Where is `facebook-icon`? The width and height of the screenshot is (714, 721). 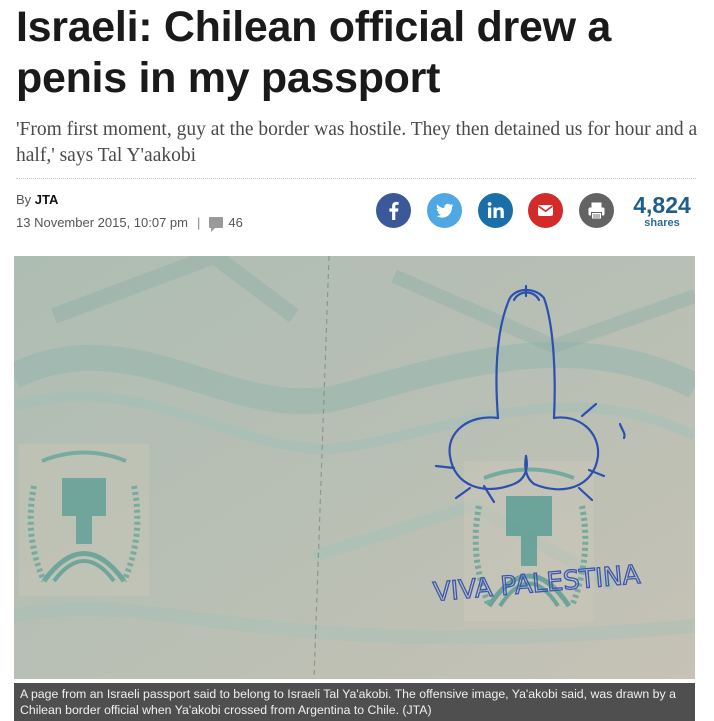
facebook-icon is located at coordinates (394, 210).